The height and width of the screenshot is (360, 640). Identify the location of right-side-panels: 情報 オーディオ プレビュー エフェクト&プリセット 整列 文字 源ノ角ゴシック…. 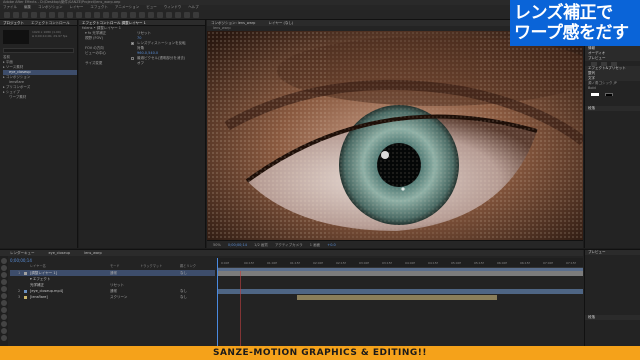
(612, 147).